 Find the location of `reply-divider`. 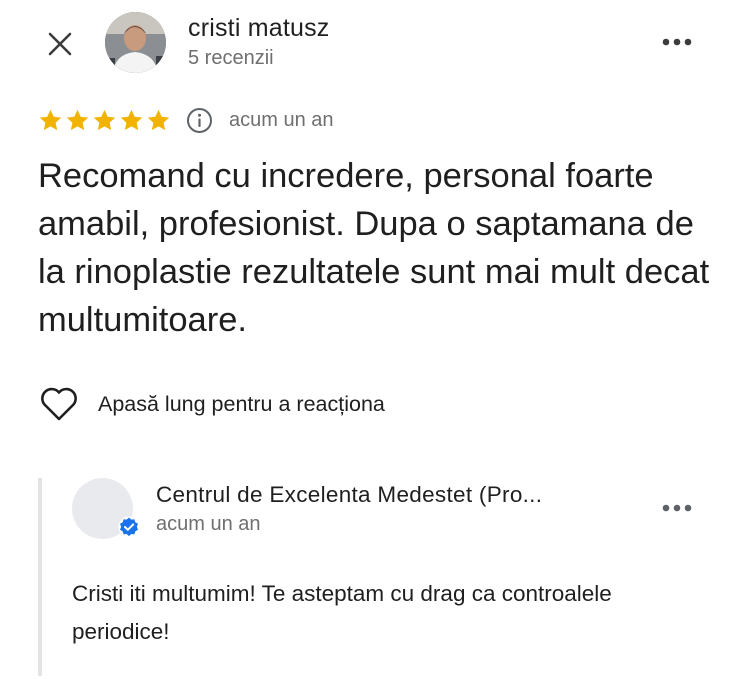

reply-divider is located at coordinates (40, 577).